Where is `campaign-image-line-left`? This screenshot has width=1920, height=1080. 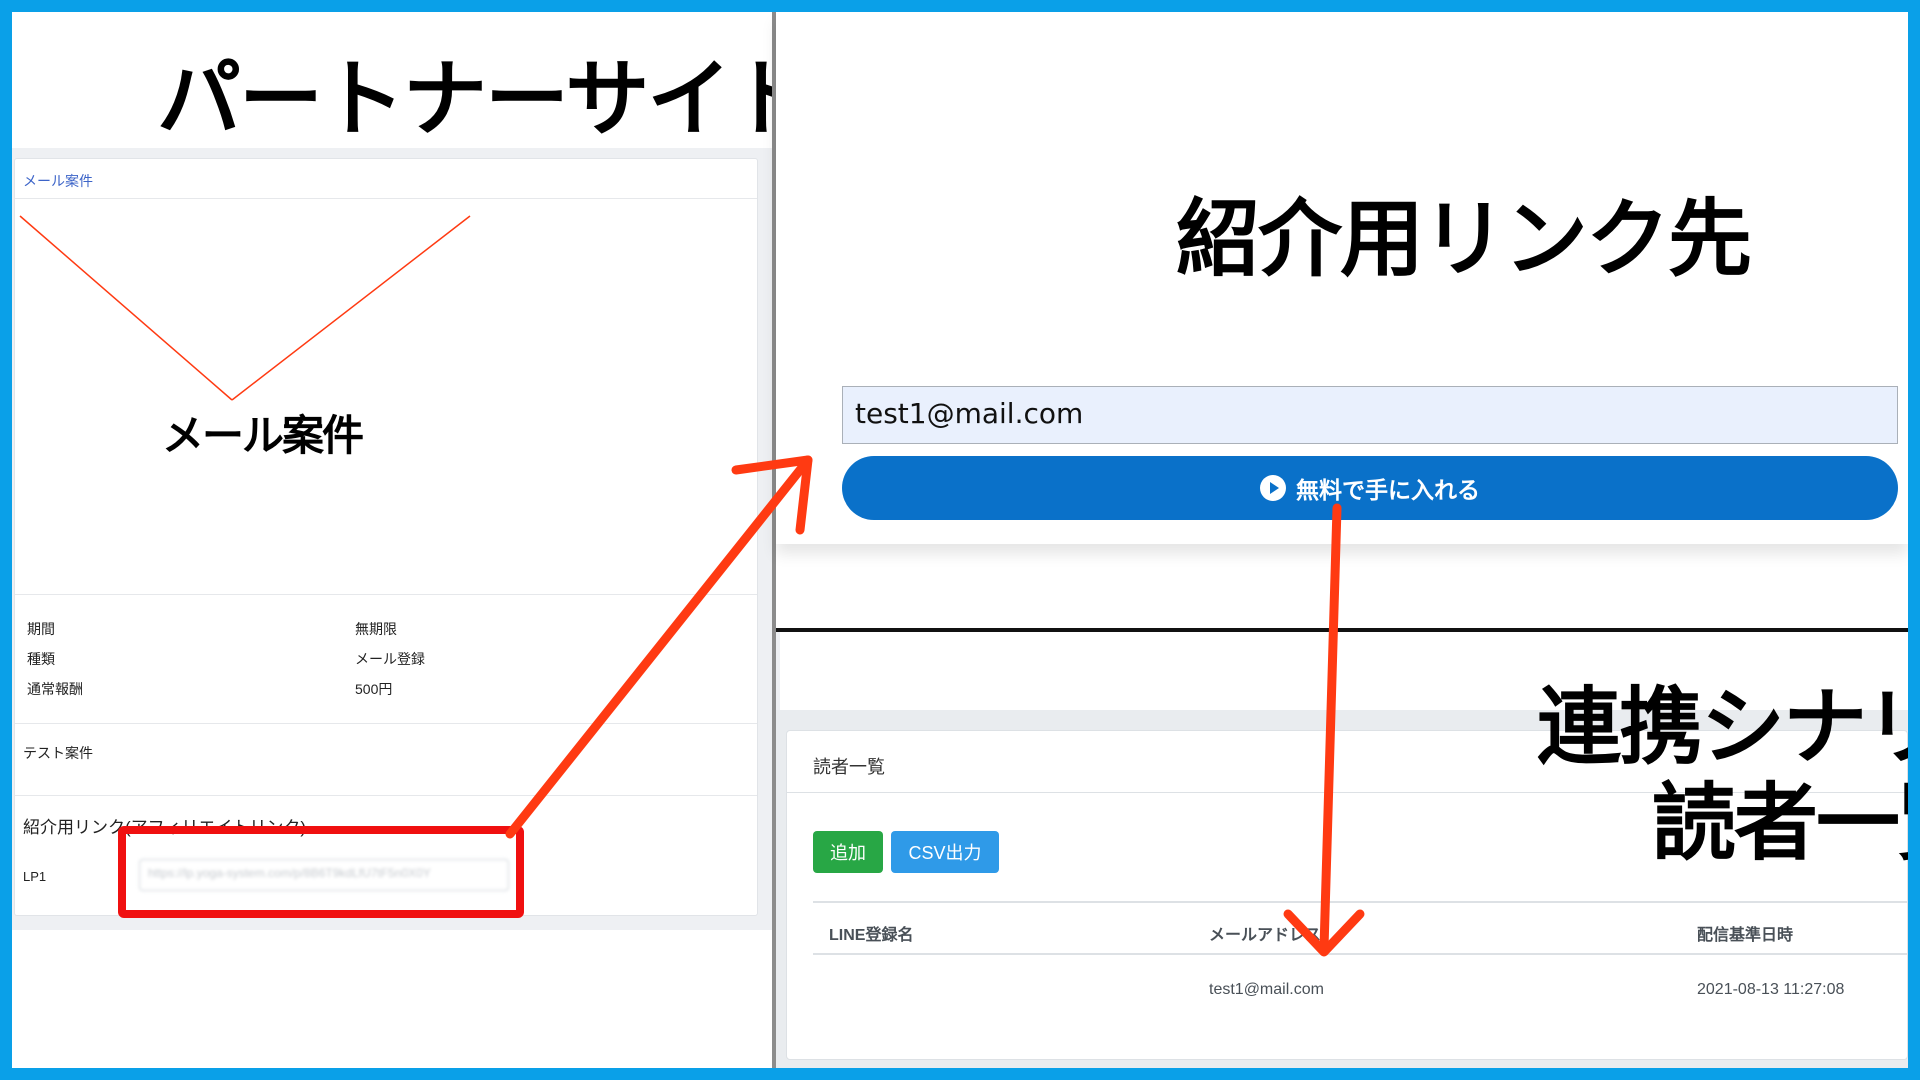
campaign-image-line-left is located at coordinates (126, 308).